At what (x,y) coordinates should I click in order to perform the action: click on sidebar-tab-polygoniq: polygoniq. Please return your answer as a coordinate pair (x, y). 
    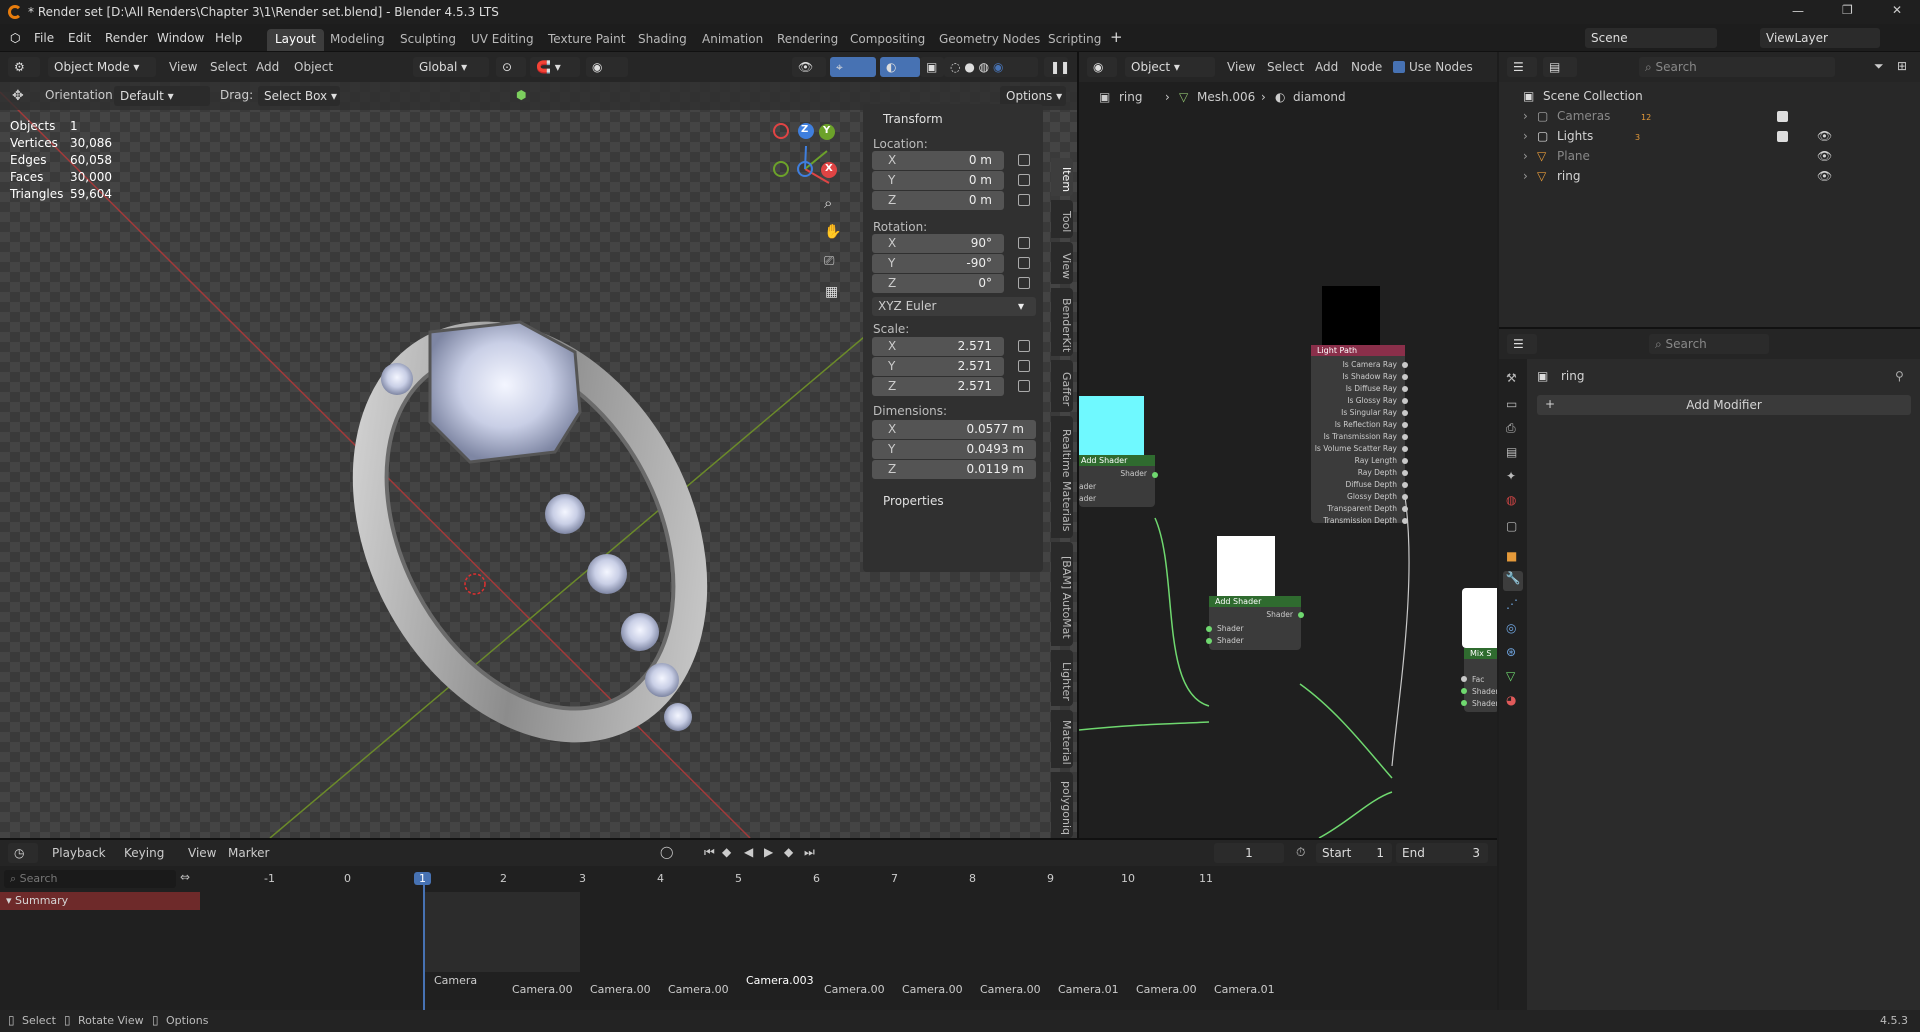
    Looking at the image, I should click on (1062, 805).